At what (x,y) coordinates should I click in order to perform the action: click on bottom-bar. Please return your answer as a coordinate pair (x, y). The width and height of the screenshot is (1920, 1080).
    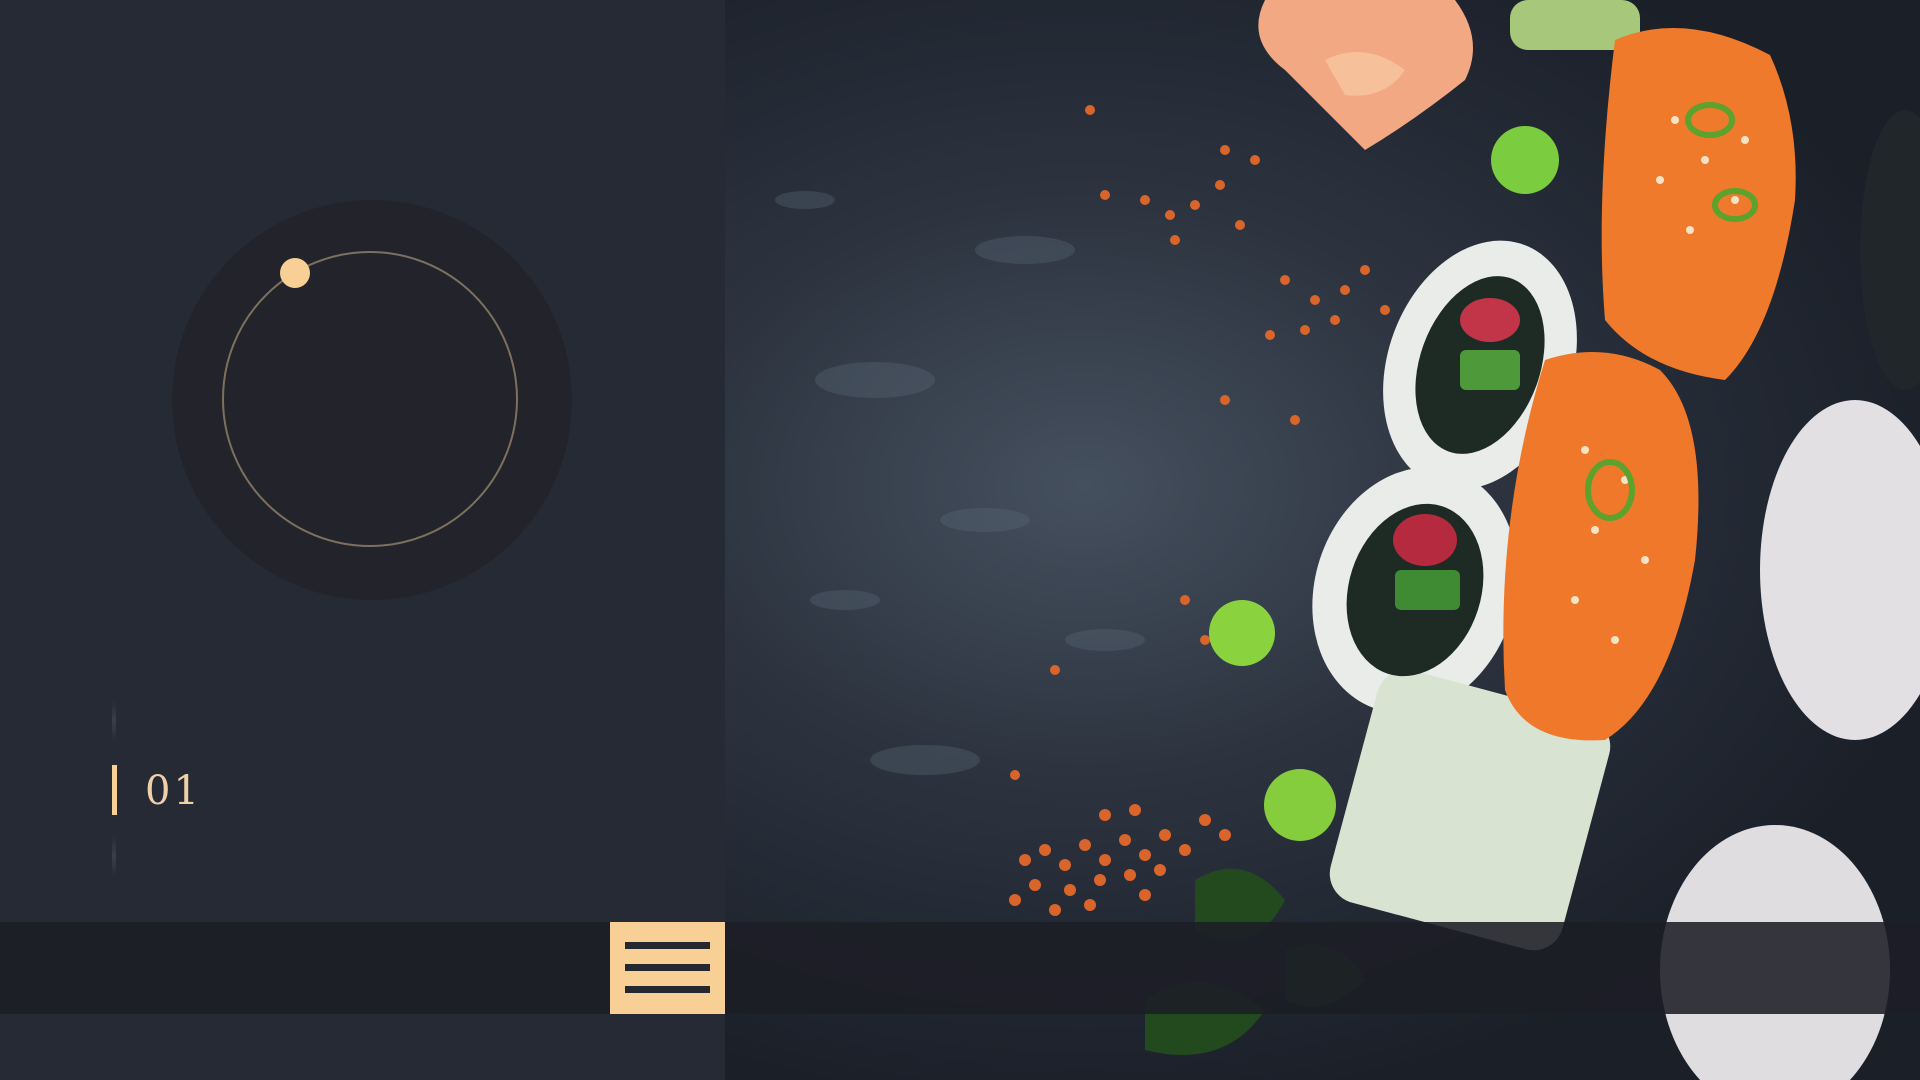
    Looking at the image, I should click on (960, 968).